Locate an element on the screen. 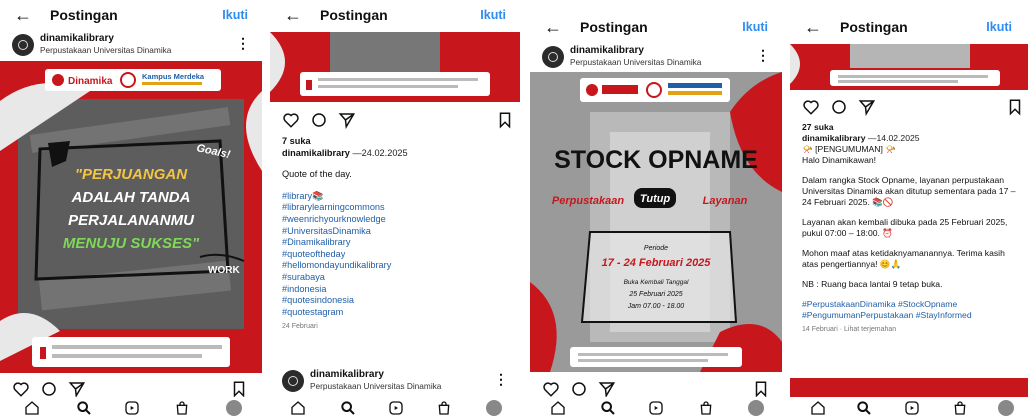 The height and width of the screenshot is (419, 1028). hashtag: #UniversitasDinamika is located at coordinates (397, 232).